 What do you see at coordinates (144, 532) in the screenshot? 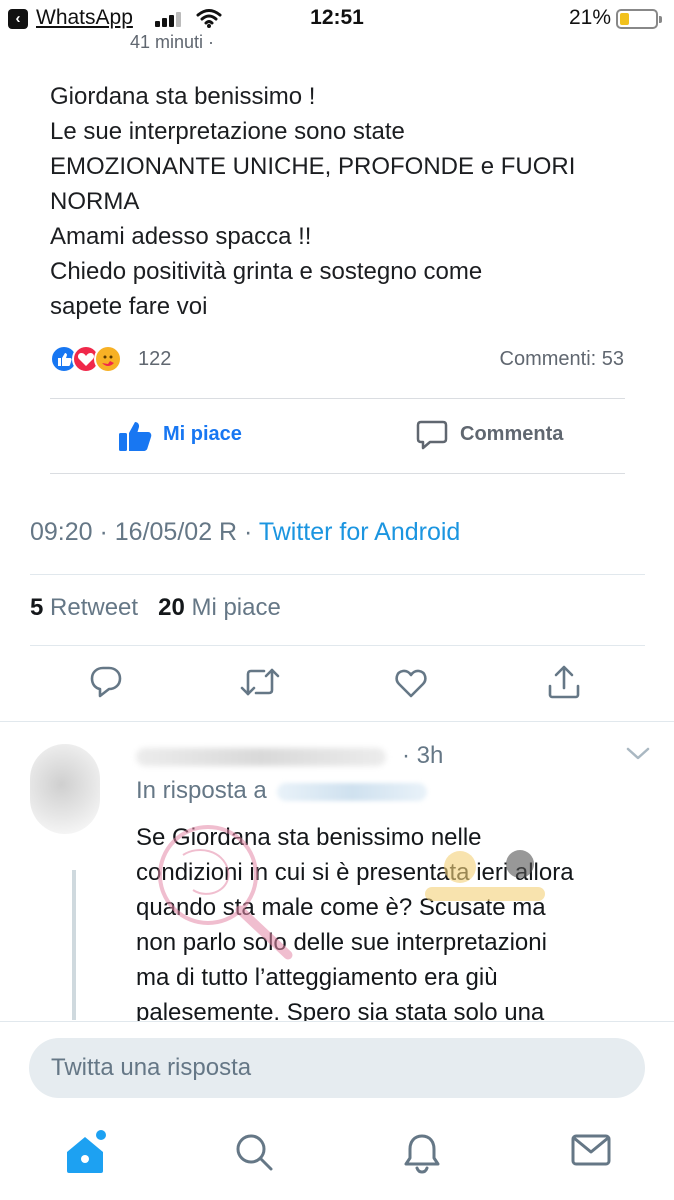
I see `timestamp-text: 09:20 · 16/05/02 R ·` at bounding box center [144, 532].